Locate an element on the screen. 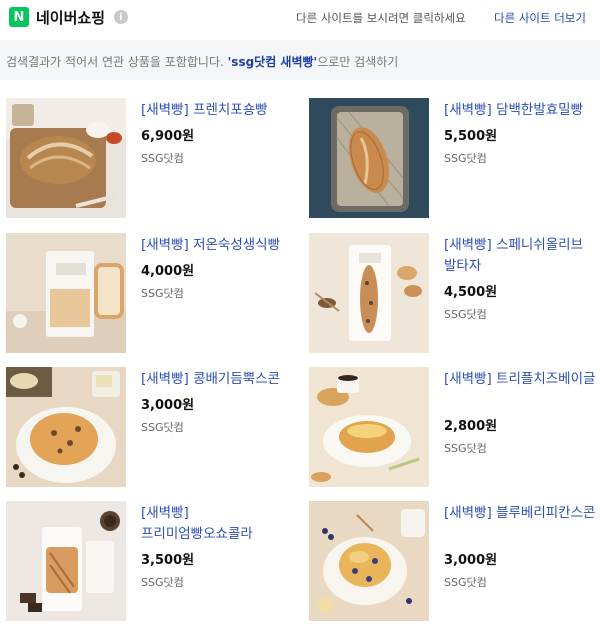 The height and width of the screenshot is (628, 600). product-card: [새벽빵] 트리플치즈베이글 2,800원 SSG닷컴 is located at coordinates (454, 428).